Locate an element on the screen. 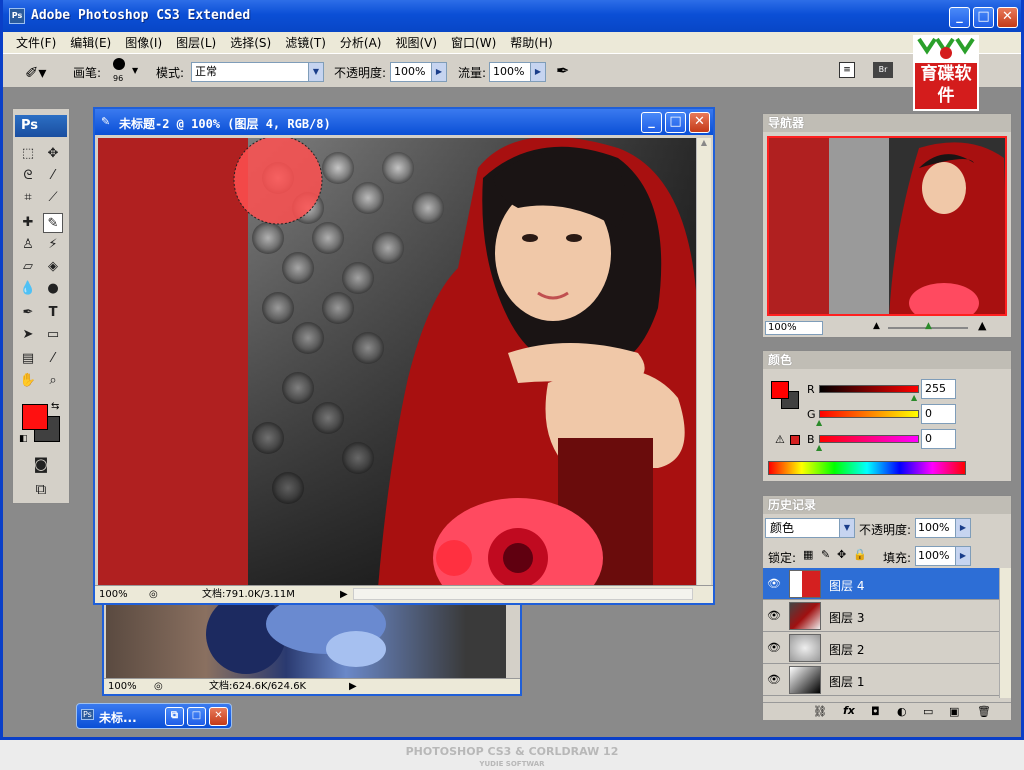  lock-pixels-icon: ✎ is located at coordinates (825, 554).